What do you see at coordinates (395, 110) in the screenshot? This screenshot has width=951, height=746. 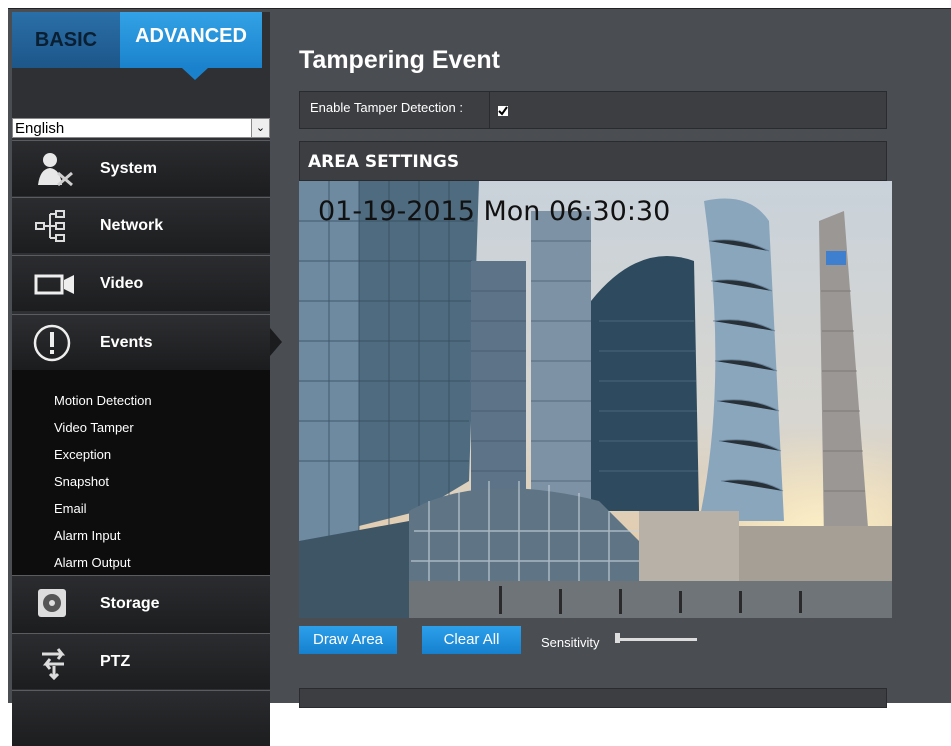 I see `enable-tamper-label: Enable Tamper Detection :` at bounding box center [395, 110].